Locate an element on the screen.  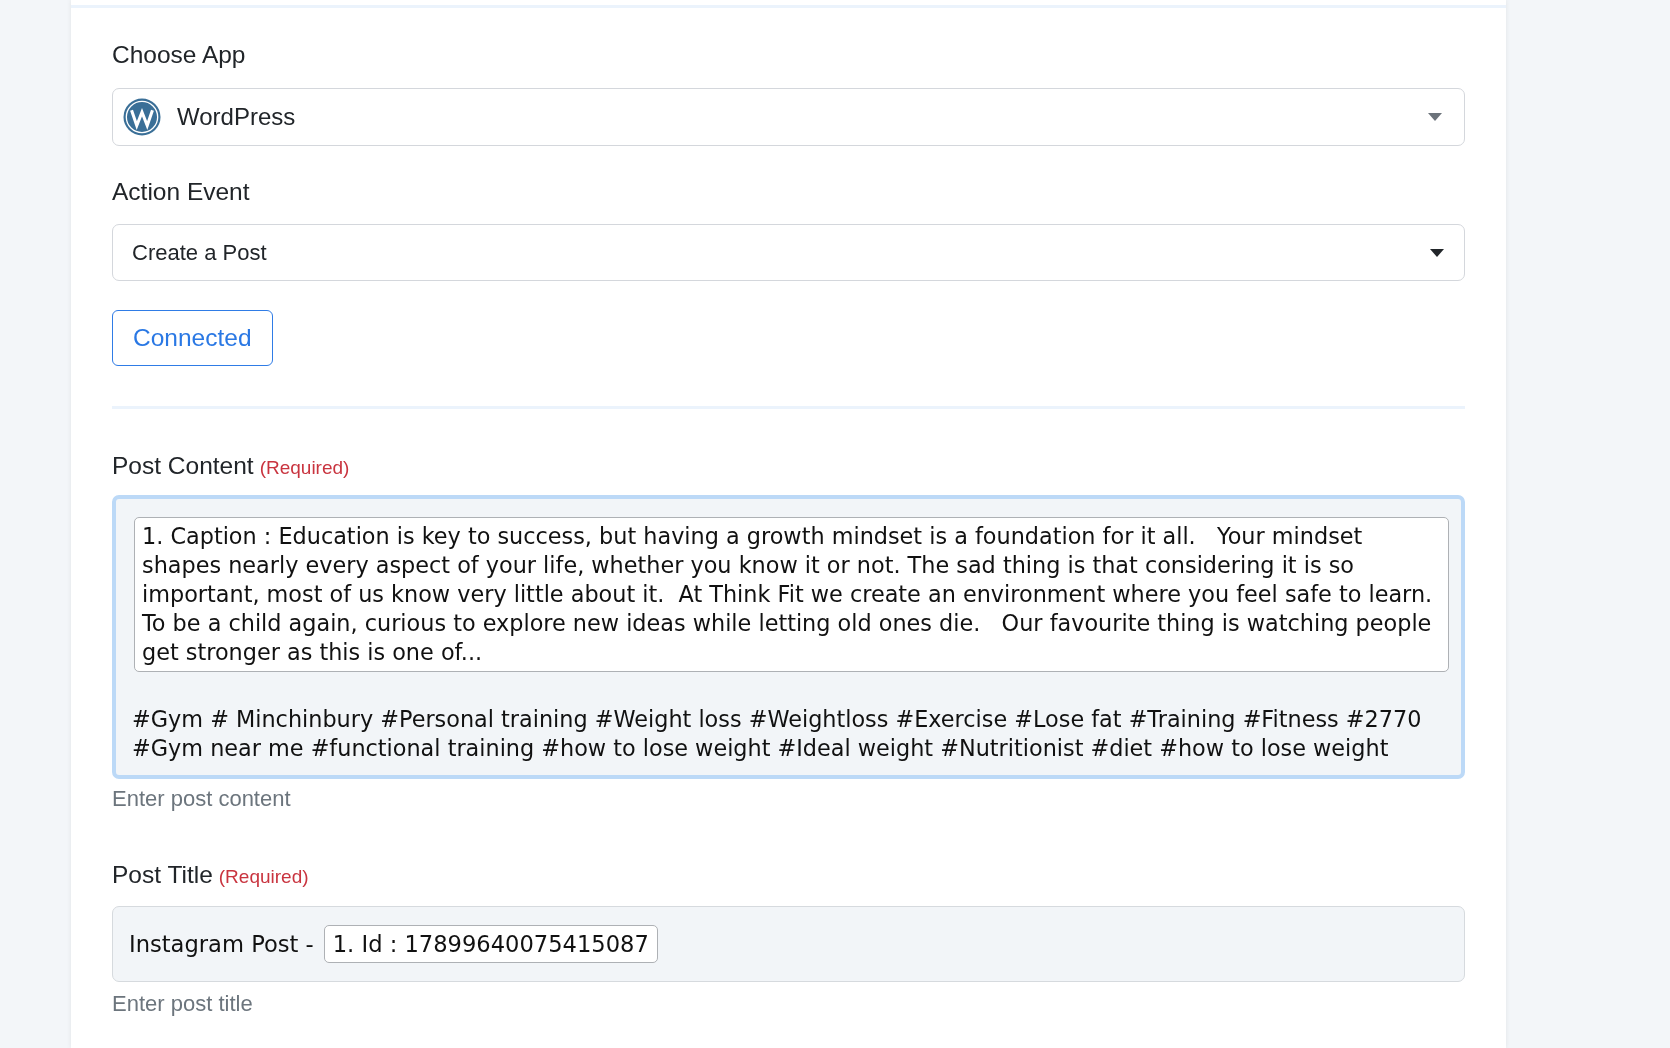
connected-button: Connected is located at coordinates (192, 338).